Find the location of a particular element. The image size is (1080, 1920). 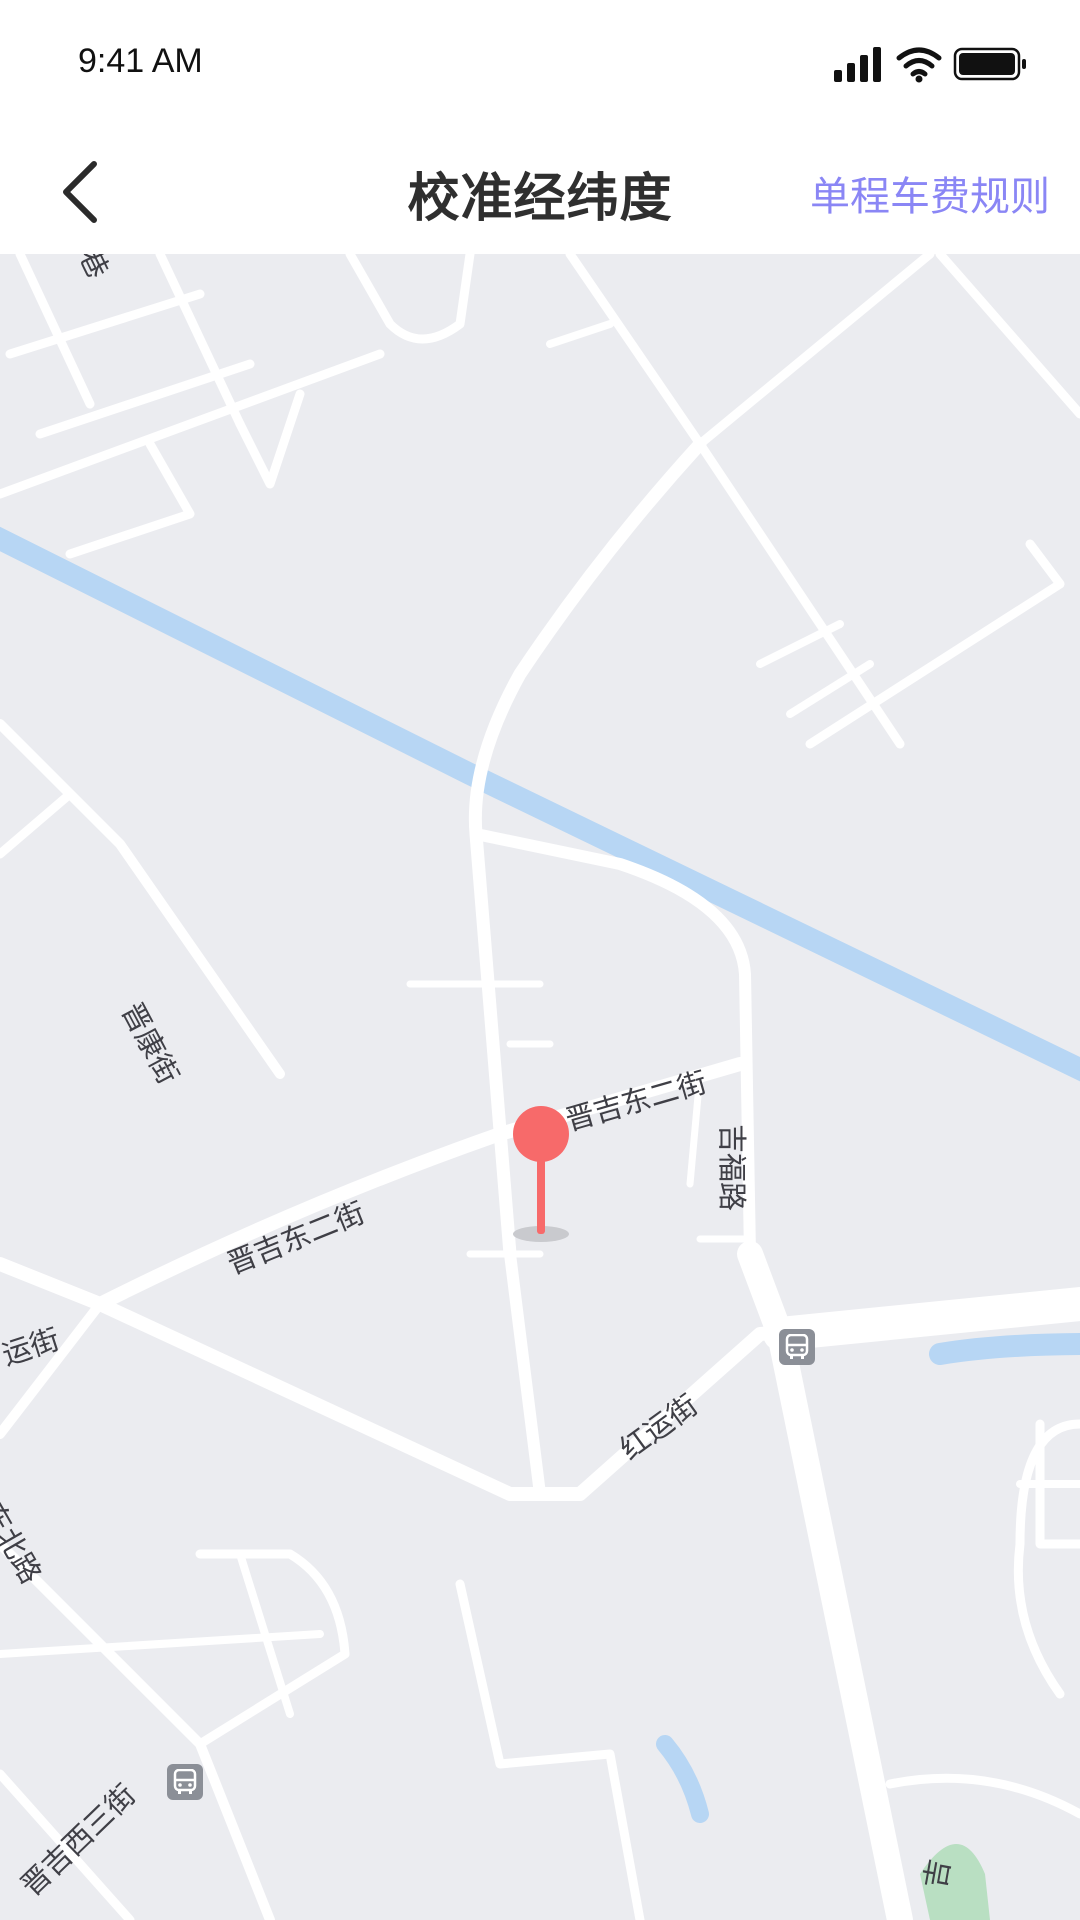

status-bar: 9:41 AM is located at coordinates (540, 65).